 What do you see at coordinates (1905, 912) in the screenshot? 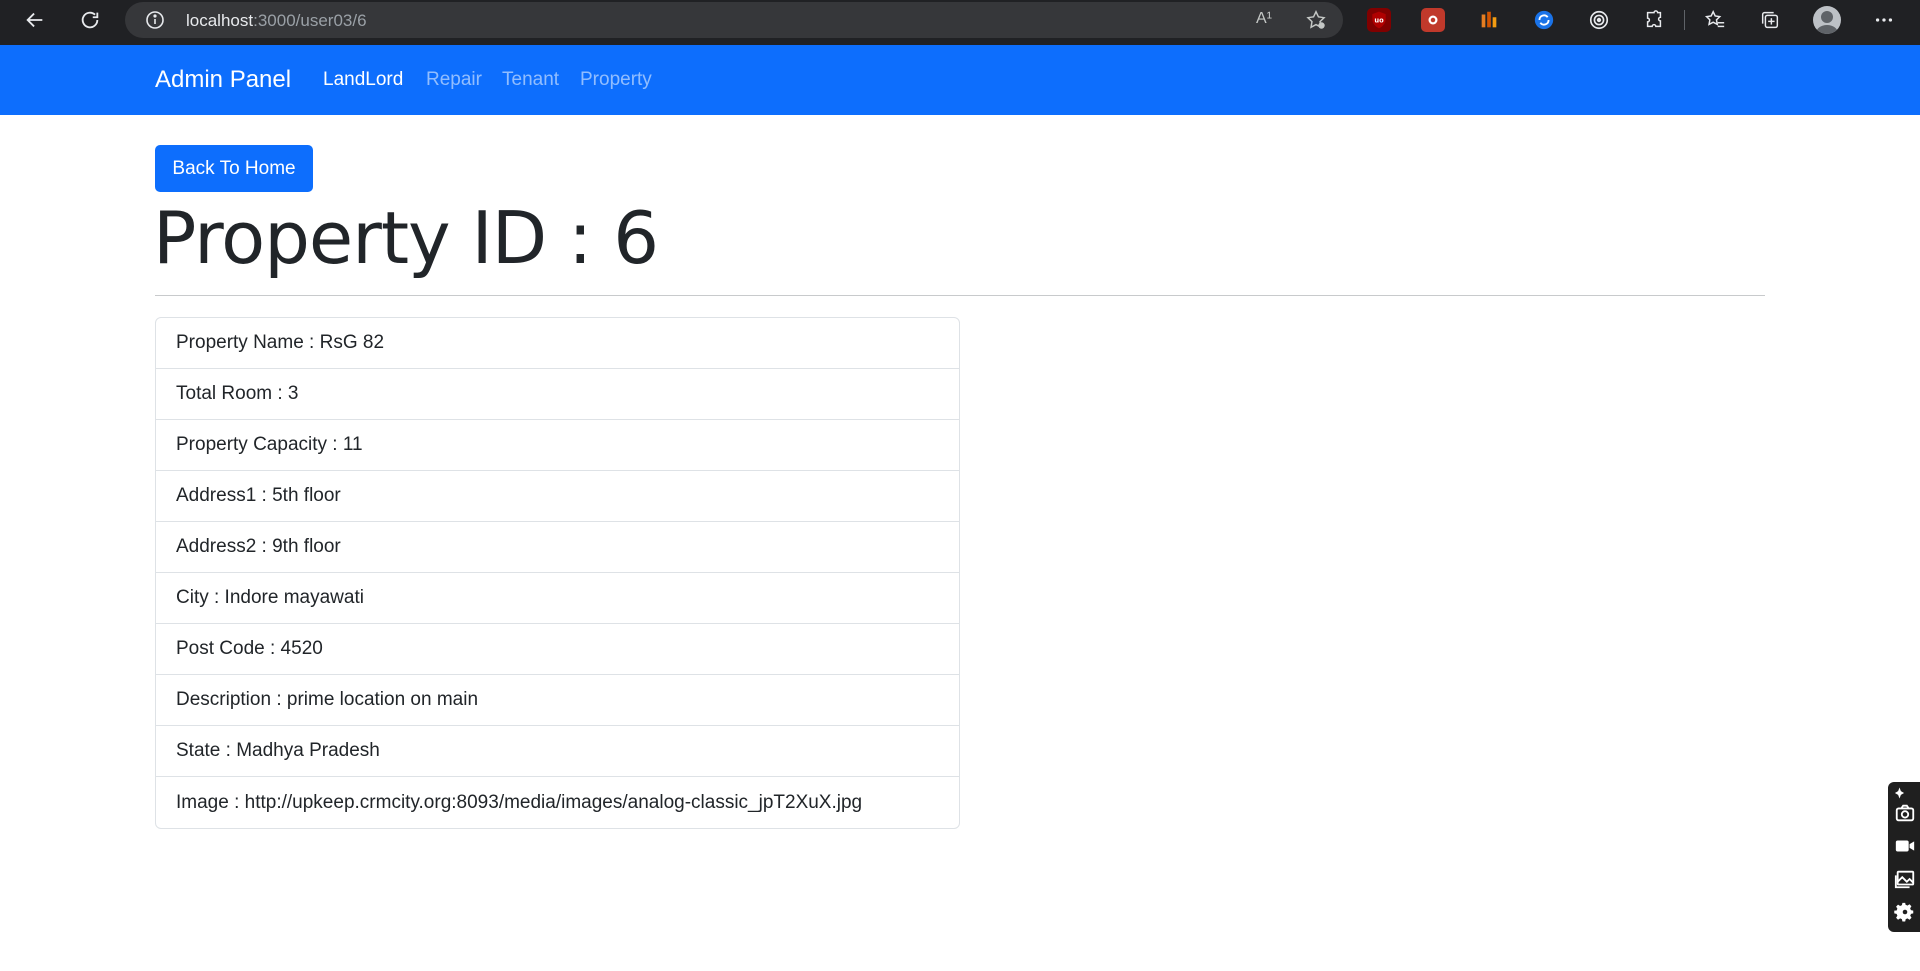
I see `settings-gear-icon` at bounding box center [1905, 912].